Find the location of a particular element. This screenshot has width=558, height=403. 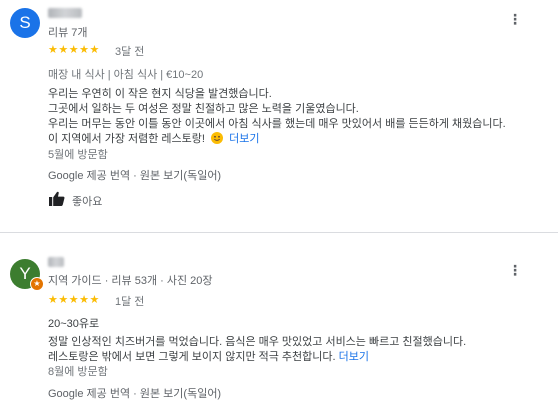

divider is located at coordinates (279, 232).